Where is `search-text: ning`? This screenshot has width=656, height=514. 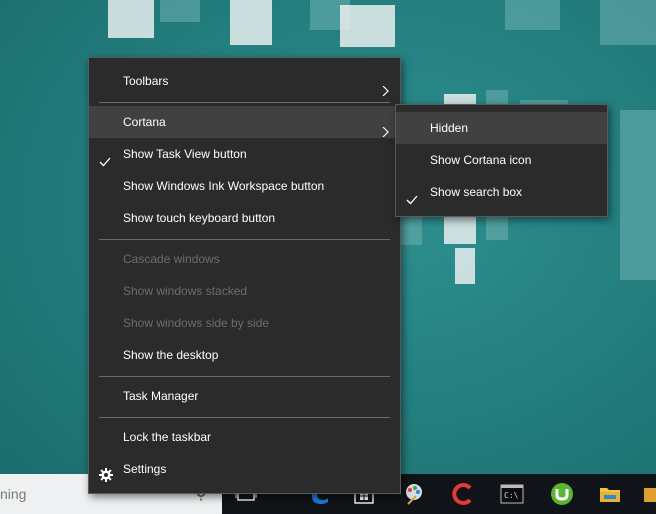 search-text: ning is located at coordinates (13, 494).